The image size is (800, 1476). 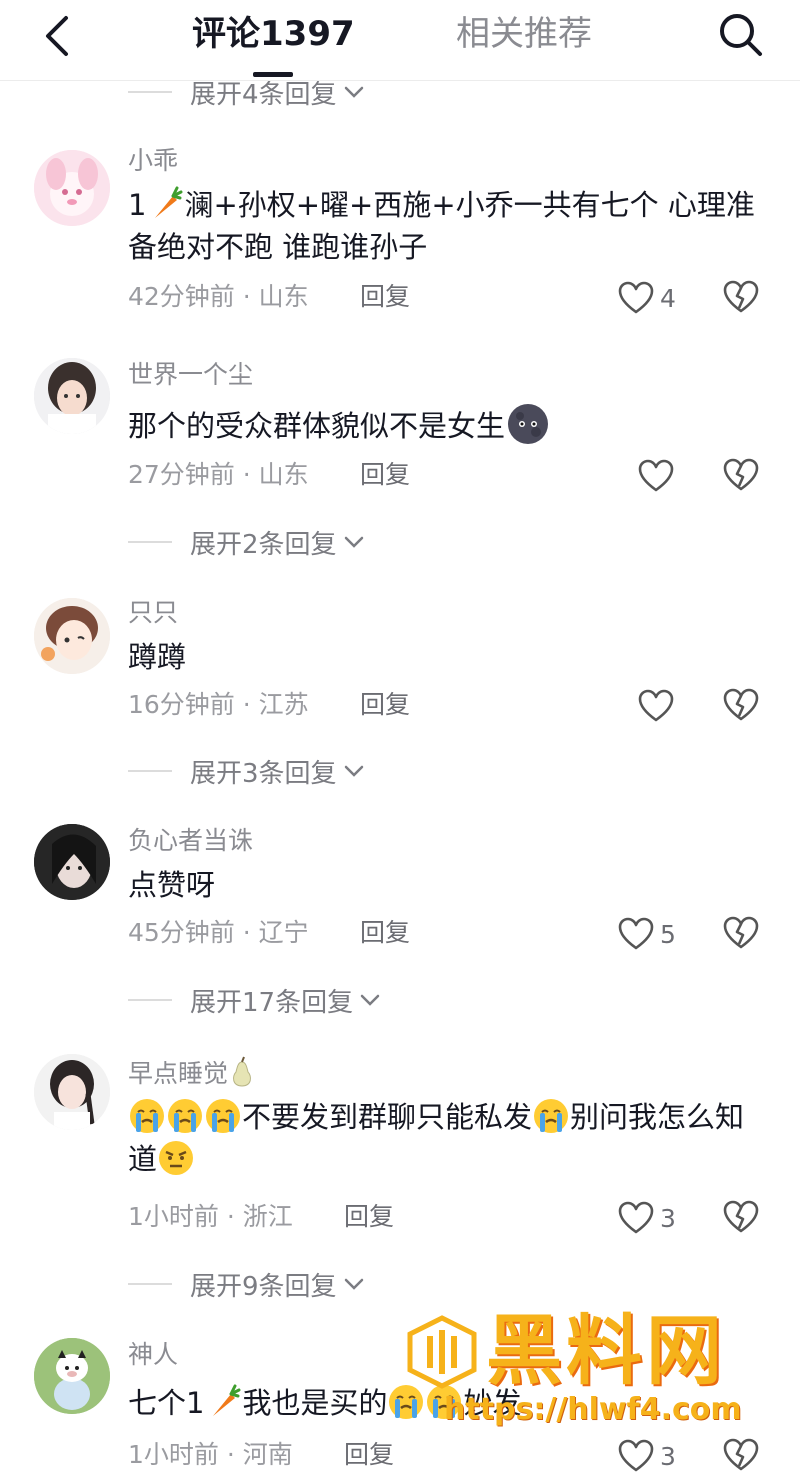 I want to click on comment-text: 不要发到群聊只能私发 别问我怎么知道, so click(x=436, y=1137).